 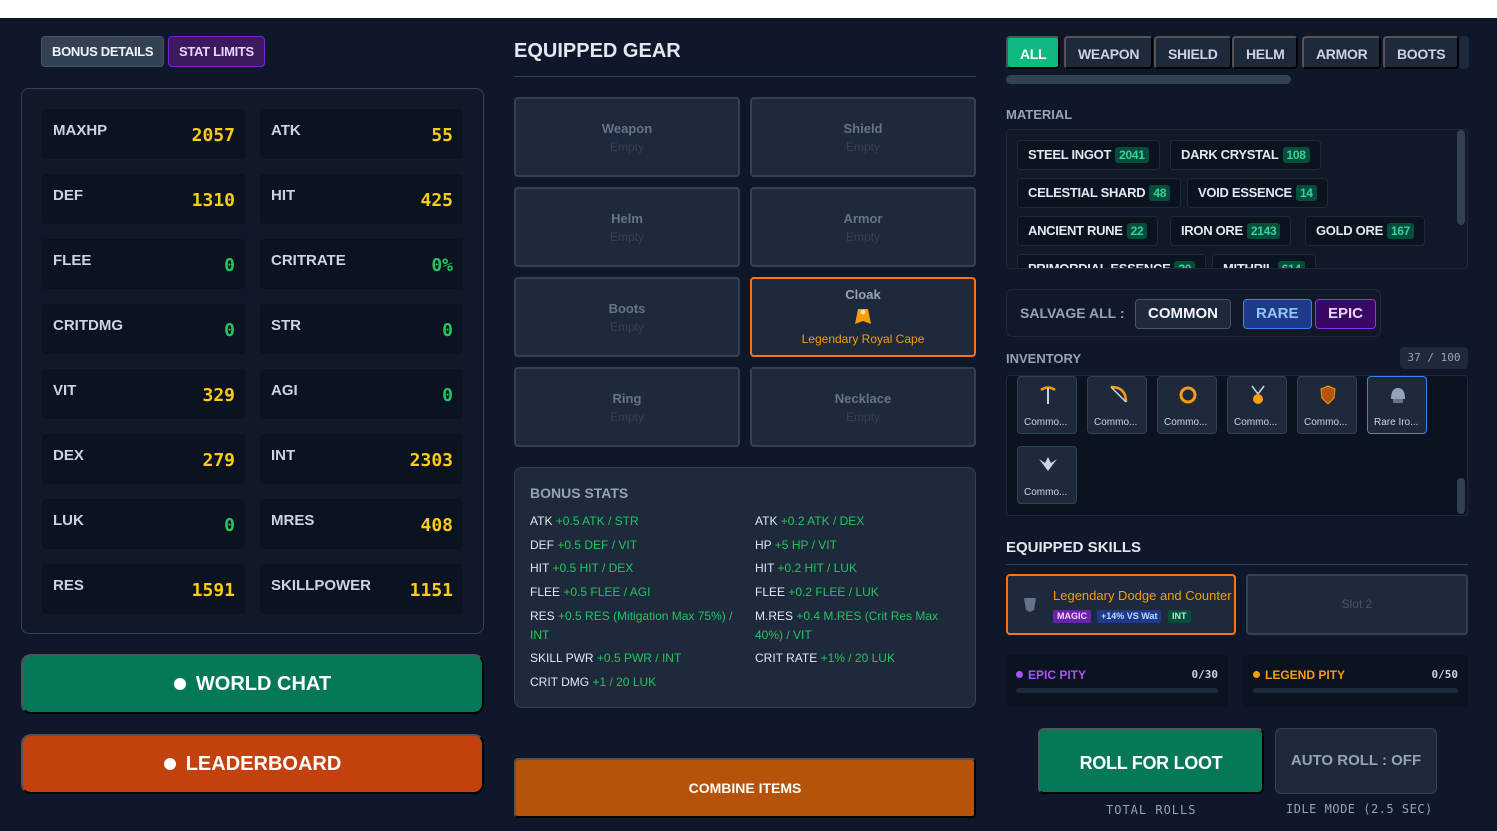 I want to click on shield-icon, so click(x=1328, y=395).